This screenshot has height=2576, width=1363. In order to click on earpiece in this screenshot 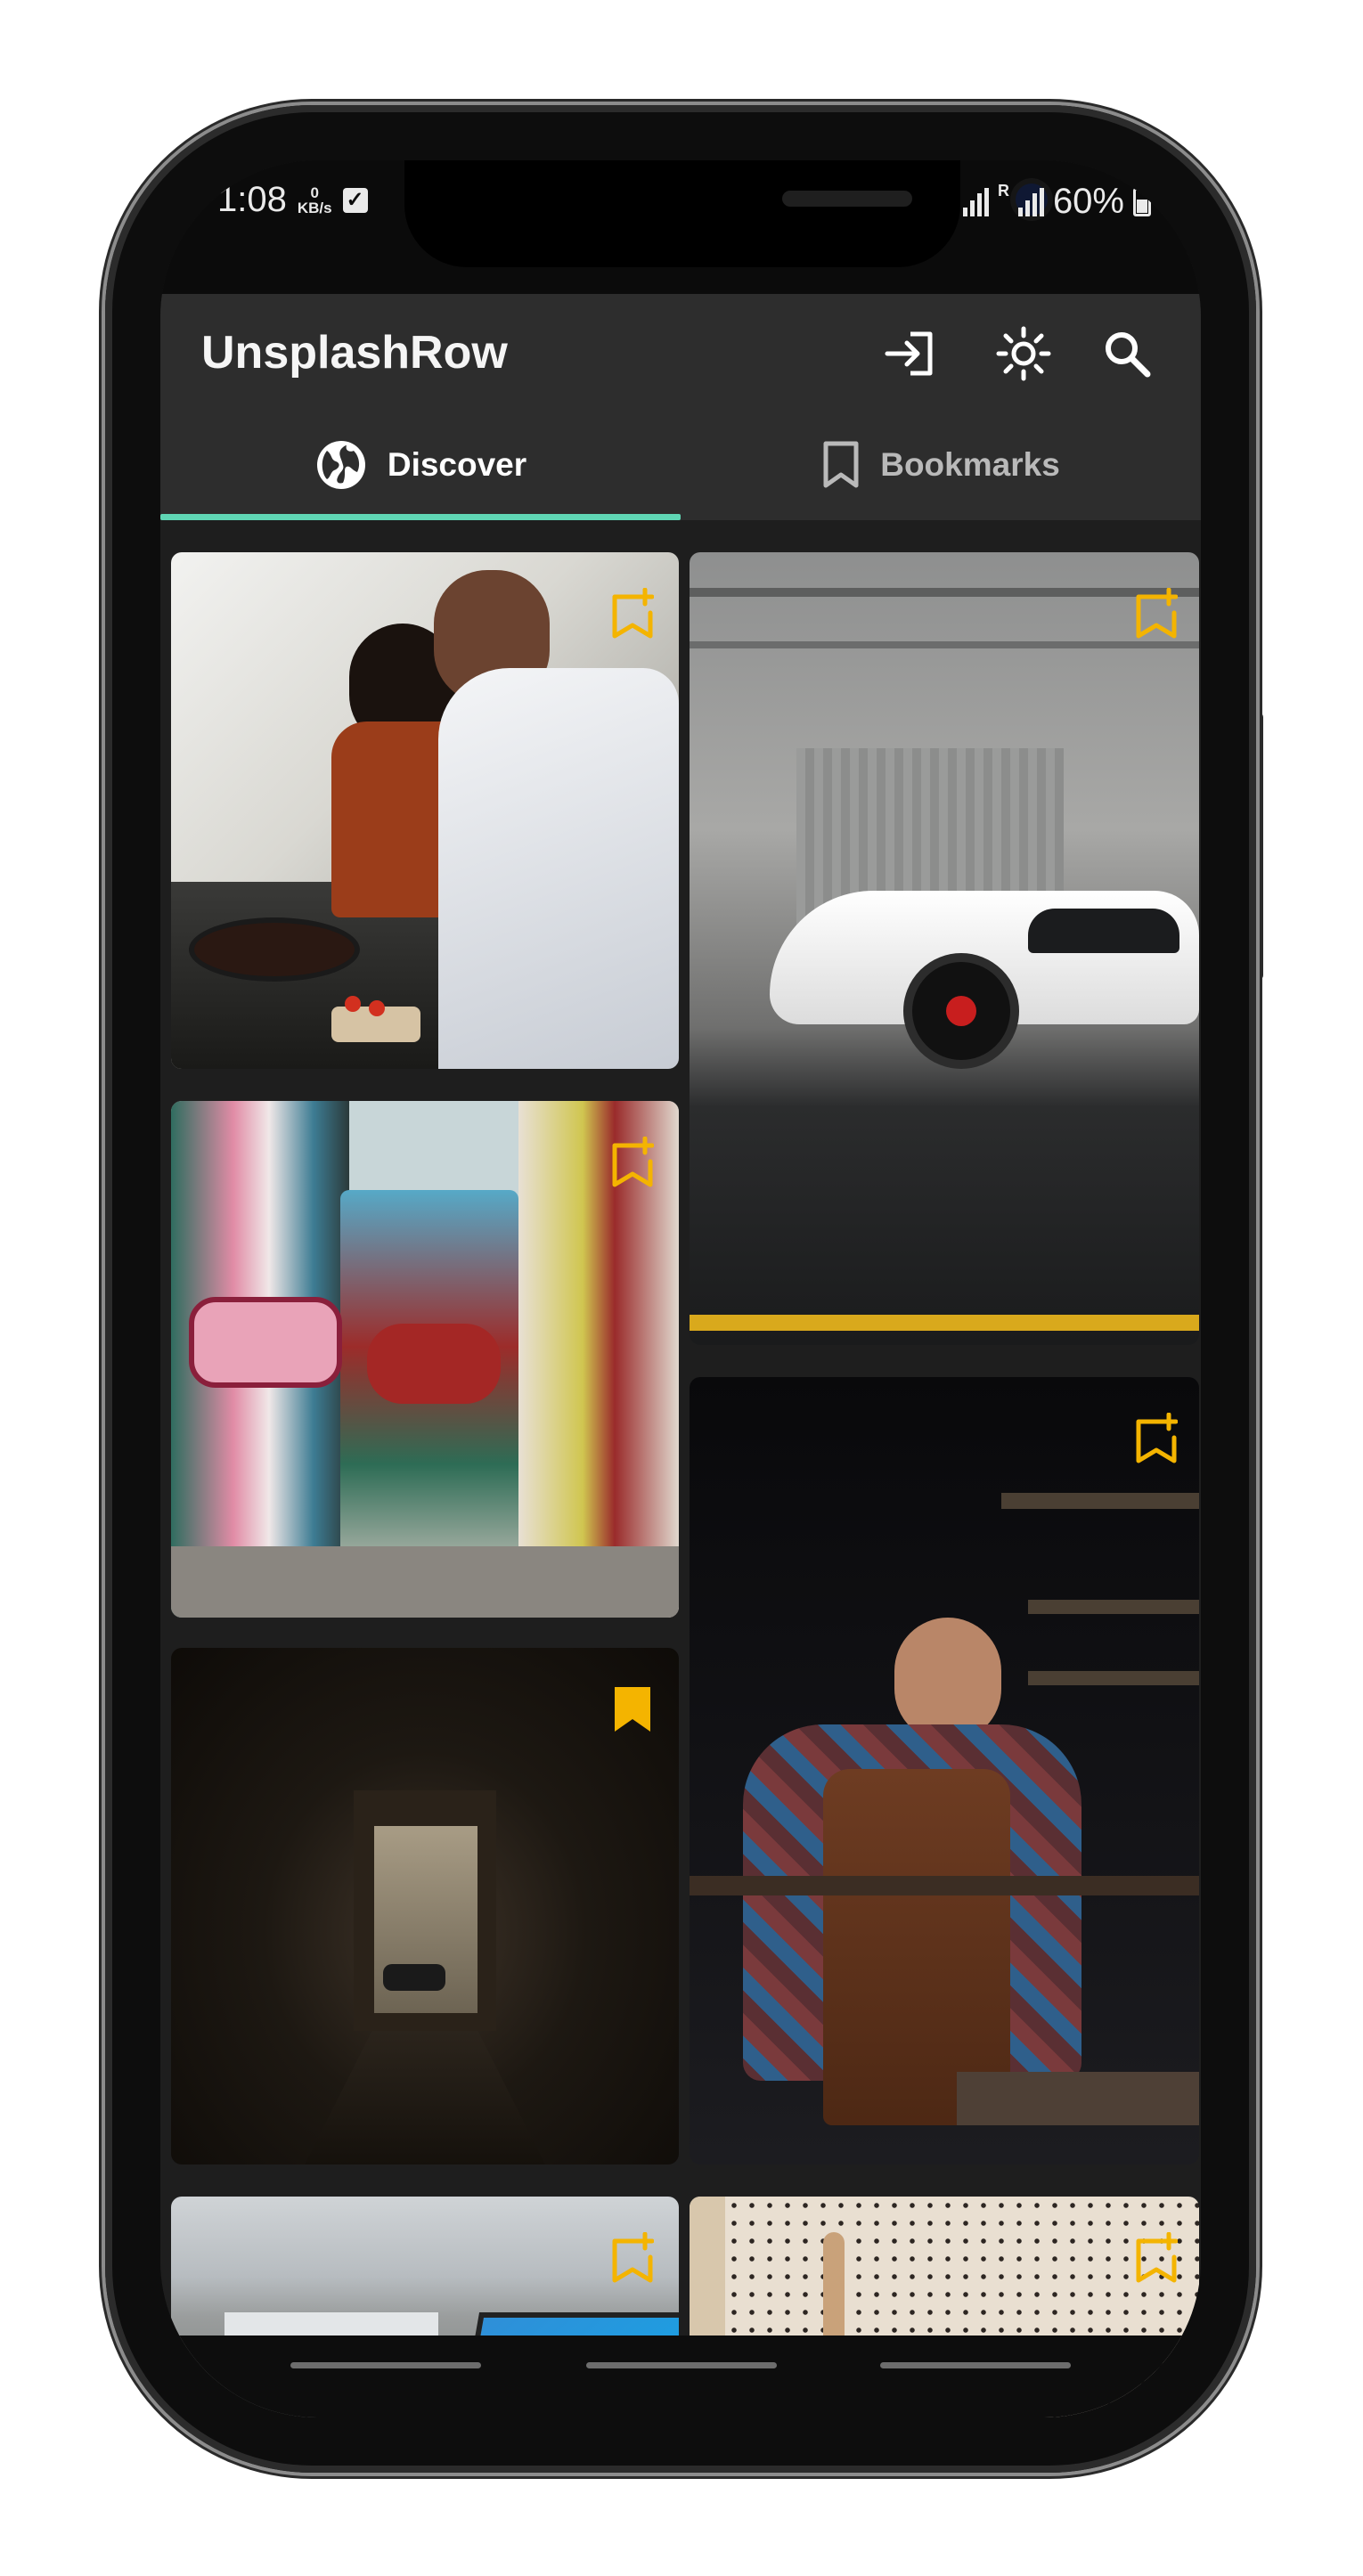, I will do `click(847, 199)`.